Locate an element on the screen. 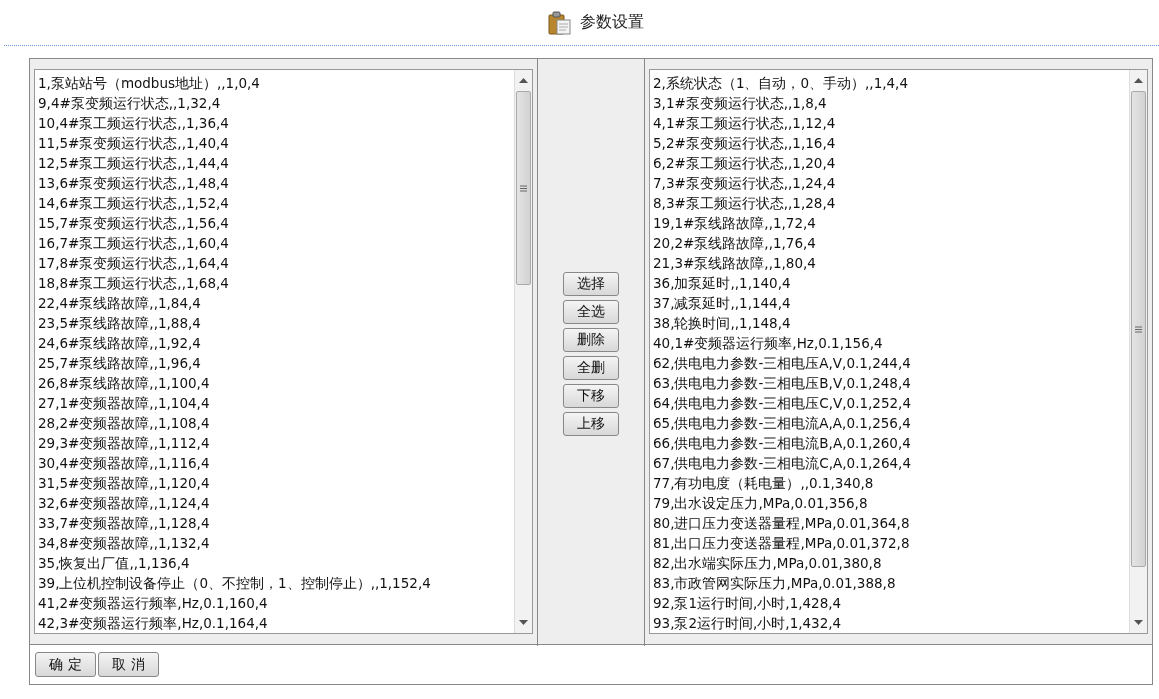 This screenshot has height=699, width=1159. list-item: 93,泵2运行时间,小时,1,432,4 is located at coordinates (891, 623).